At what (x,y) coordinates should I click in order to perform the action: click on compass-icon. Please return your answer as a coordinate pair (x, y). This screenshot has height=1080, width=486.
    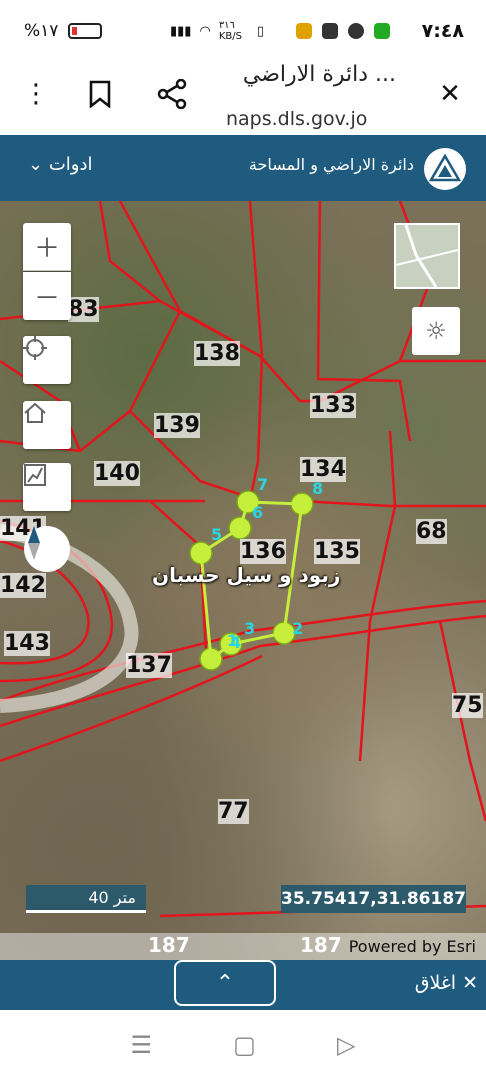
    Looking at the image, I should click on (47, 549).